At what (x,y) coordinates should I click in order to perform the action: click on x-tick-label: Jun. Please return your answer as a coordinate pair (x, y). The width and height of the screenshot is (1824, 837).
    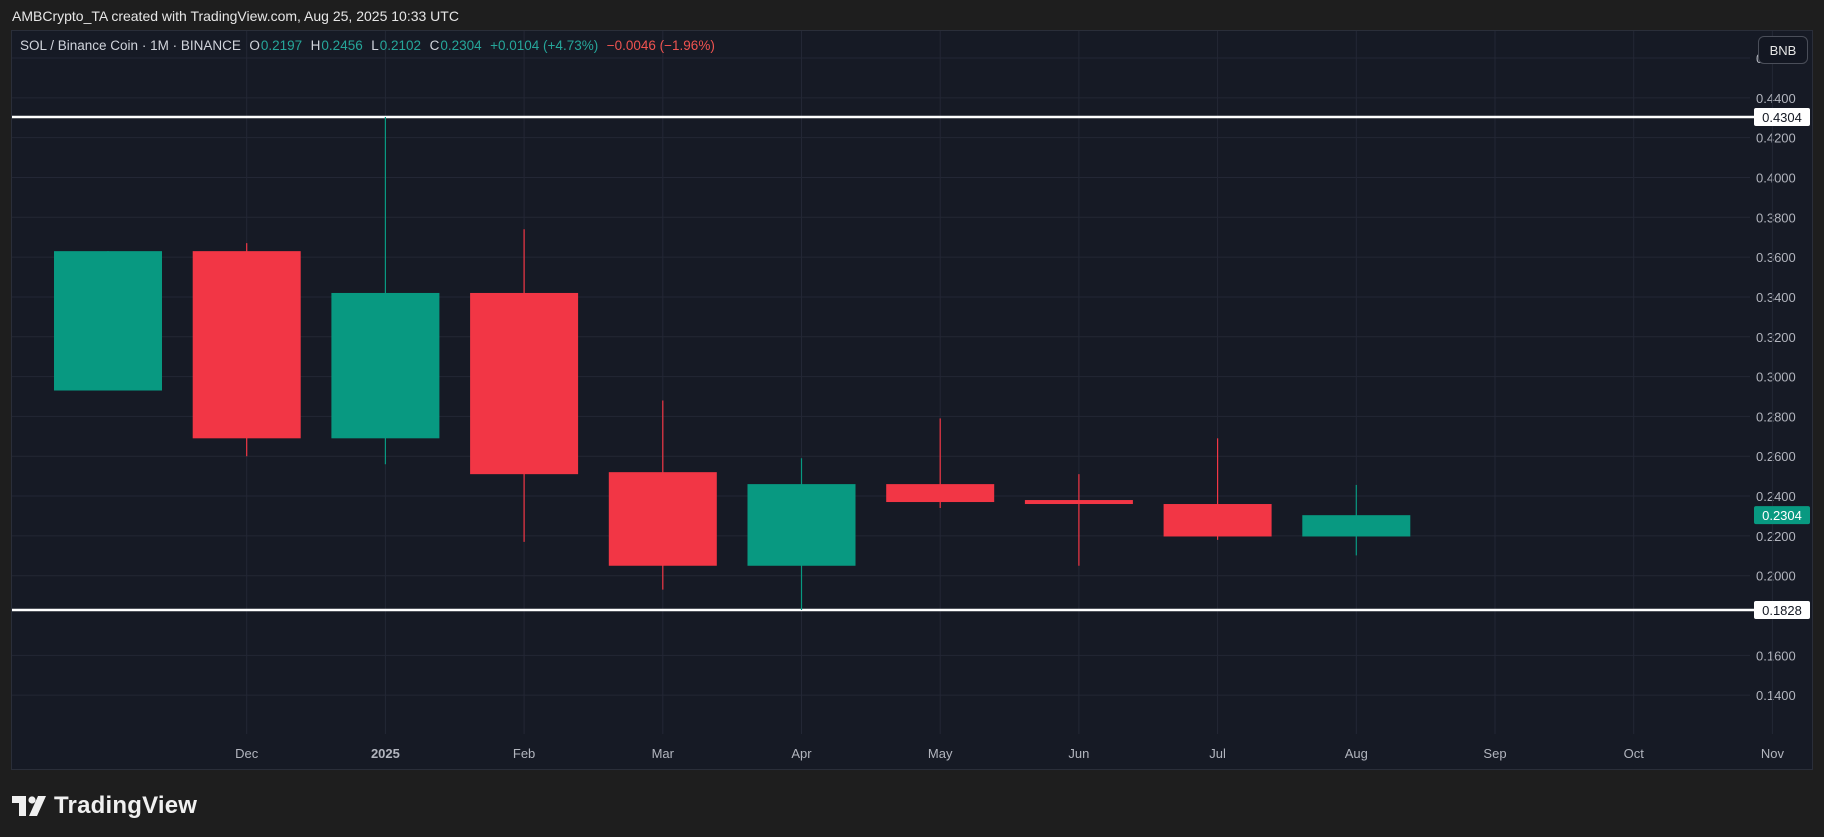
    Looking at the image, I should click on (1078, 753).